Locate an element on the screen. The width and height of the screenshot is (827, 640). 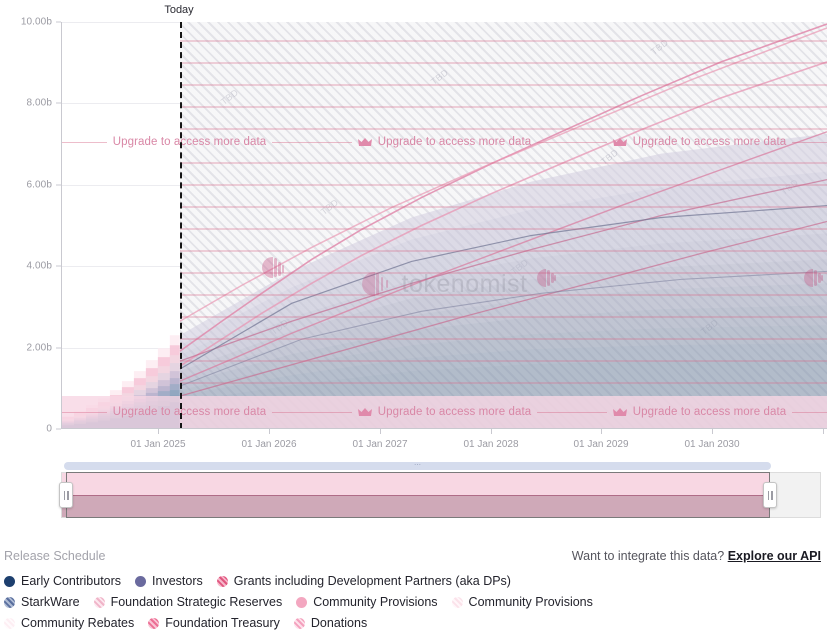
today-label: Today is located at coordinates (179, 10).